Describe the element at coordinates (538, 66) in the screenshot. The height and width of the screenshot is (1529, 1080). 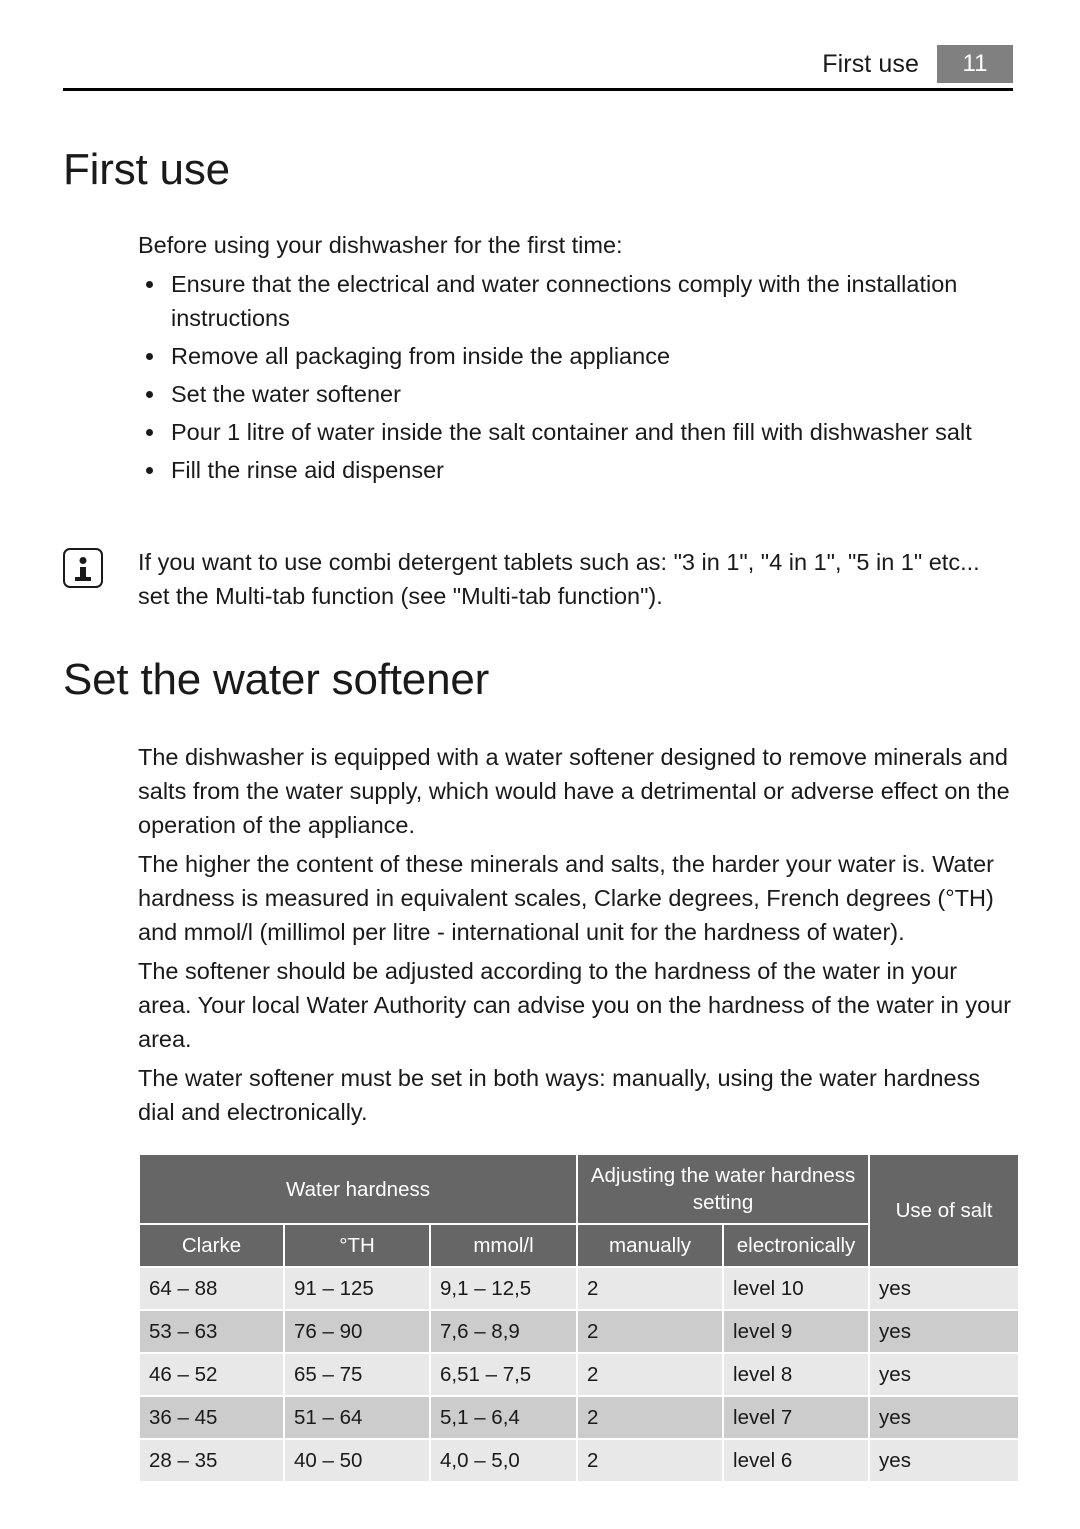
I see `page-header: First use 11` at that location.